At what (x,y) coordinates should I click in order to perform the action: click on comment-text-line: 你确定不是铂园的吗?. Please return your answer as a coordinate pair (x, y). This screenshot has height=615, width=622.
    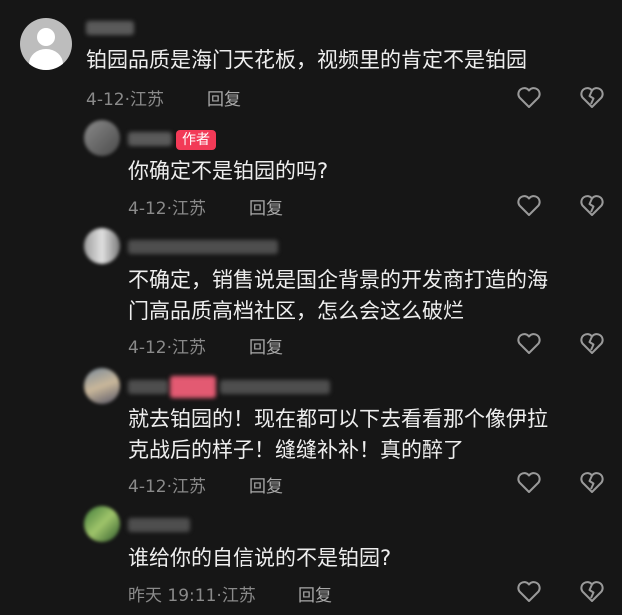
    Looking at the image, I should click on (228, 171).